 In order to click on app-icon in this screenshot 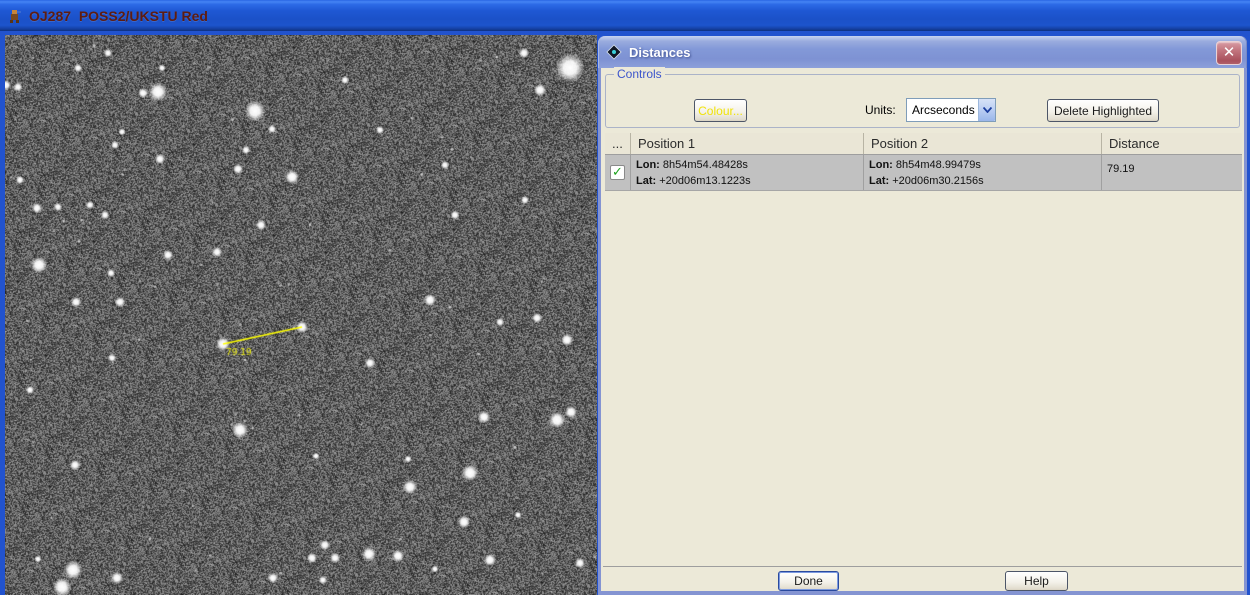, I will do `click(15, 16)`.